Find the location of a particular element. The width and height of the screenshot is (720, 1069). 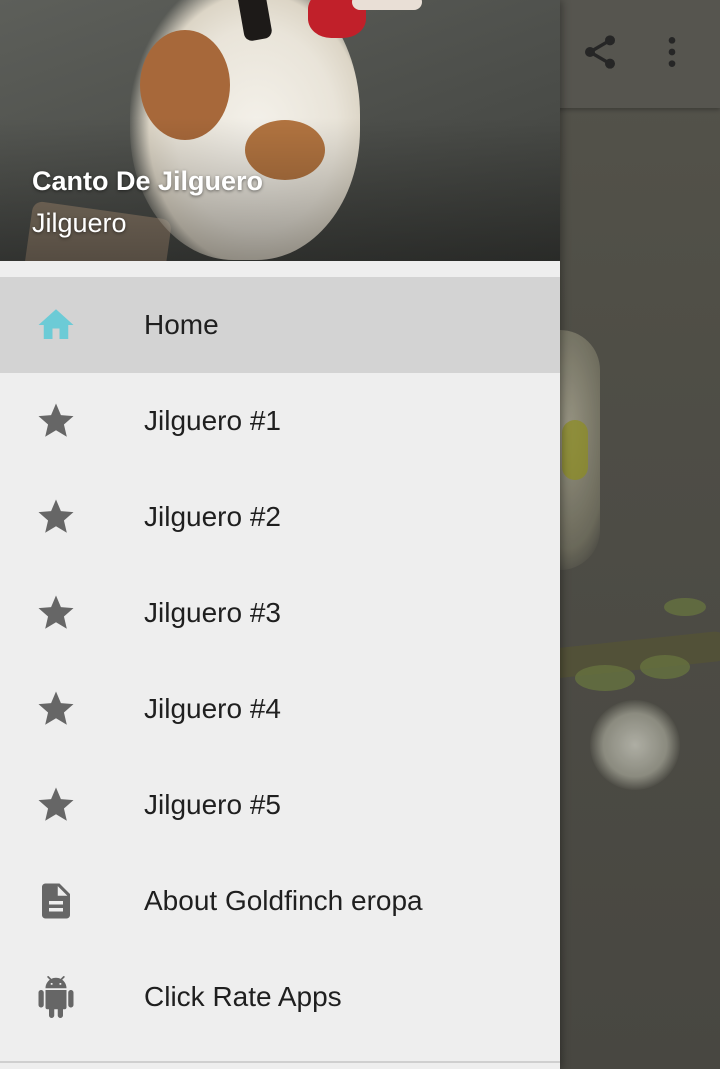

menu-item-jilguero-5: Jilguero #5 is located at coordinates (280, 805).